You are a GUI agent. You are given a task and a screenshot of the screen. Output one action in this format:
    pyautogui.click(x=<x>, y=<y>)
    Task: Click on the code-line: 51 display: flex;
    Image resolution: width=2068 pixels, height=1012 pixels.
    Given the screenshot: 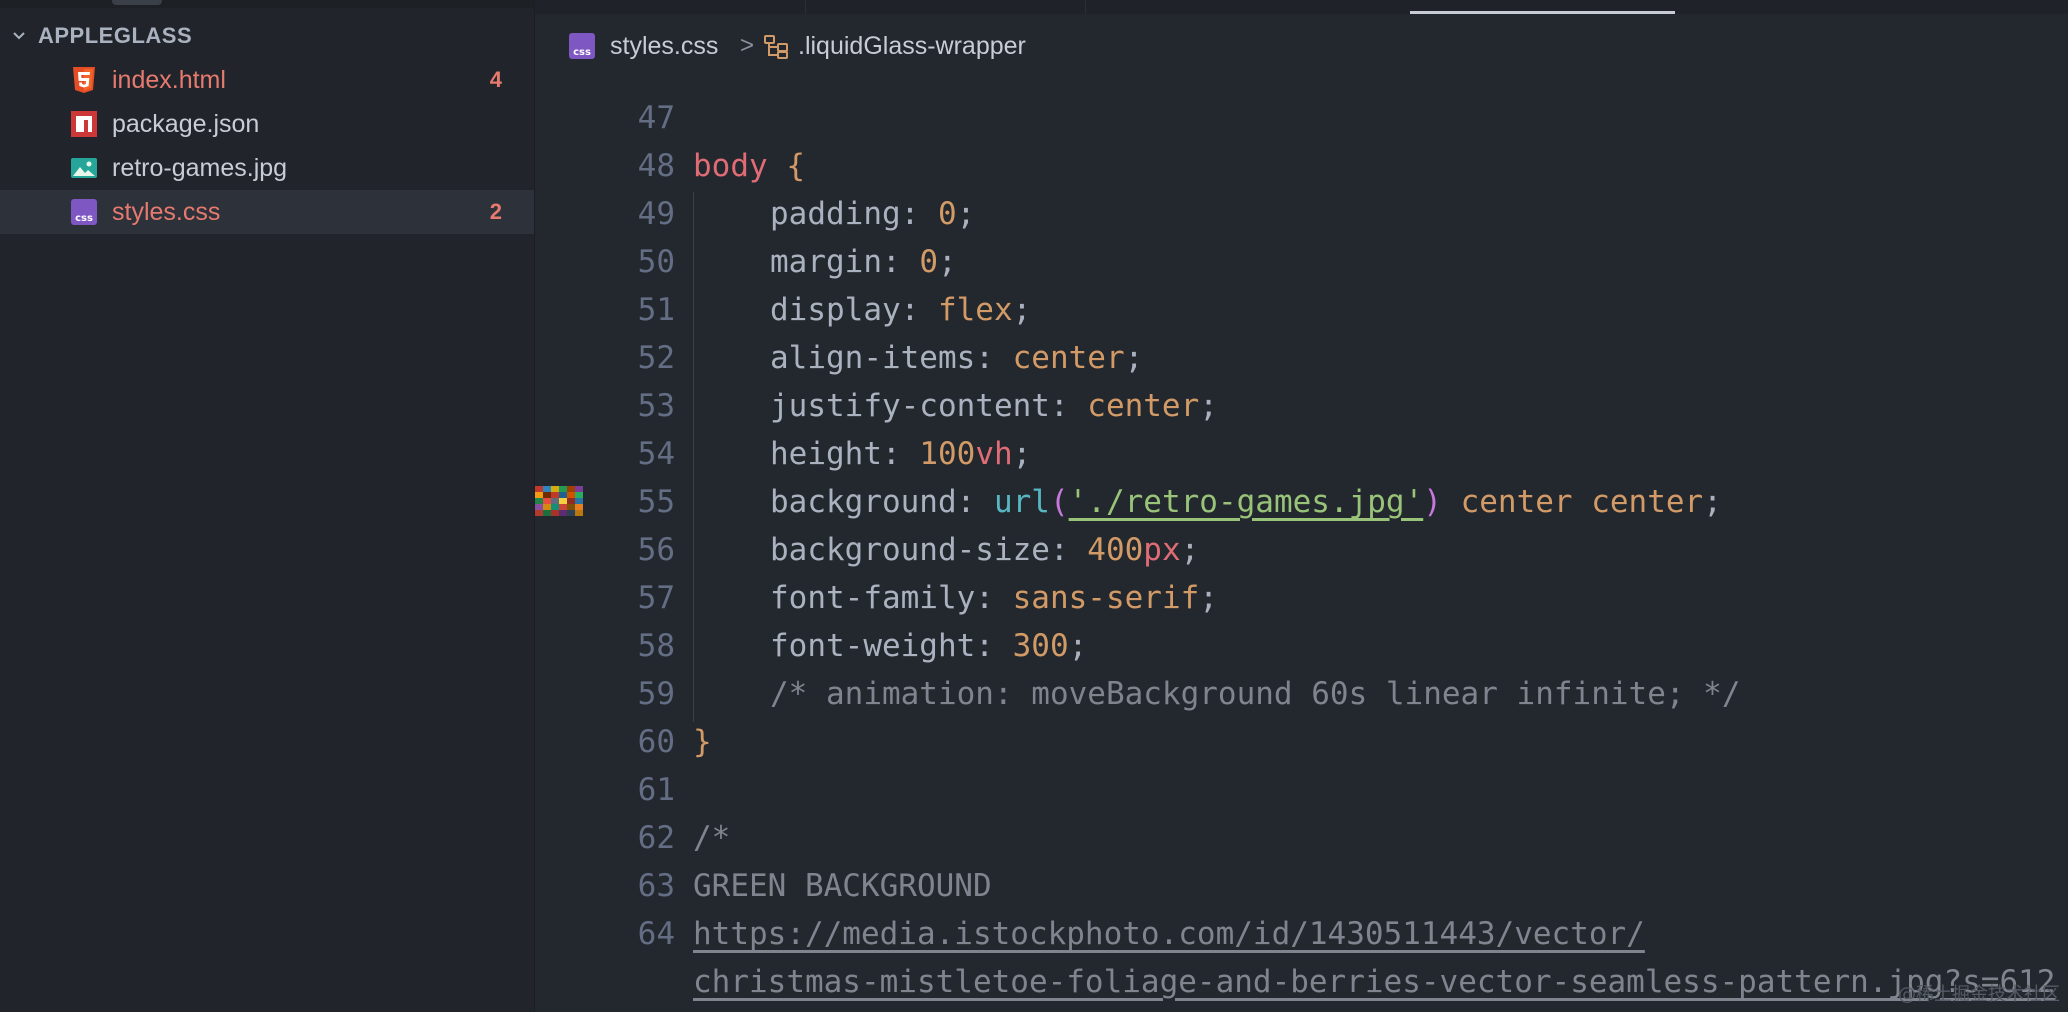 What is the action you would take?
    pyautogui.click(x=1301, y=310)
    